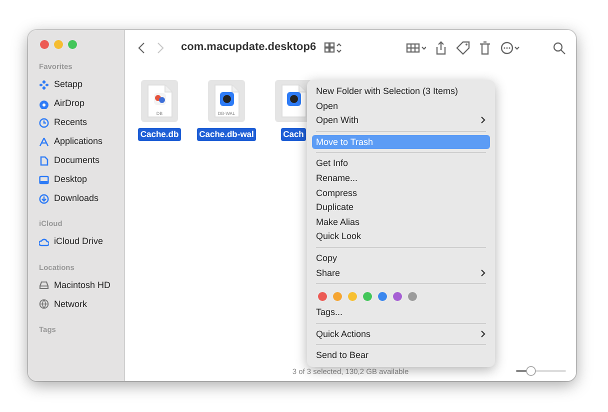  What do you see at coordinates (401, 236) in the screenshot?
I see `menu-item: Quick Look` at bounding box center [401, 236].